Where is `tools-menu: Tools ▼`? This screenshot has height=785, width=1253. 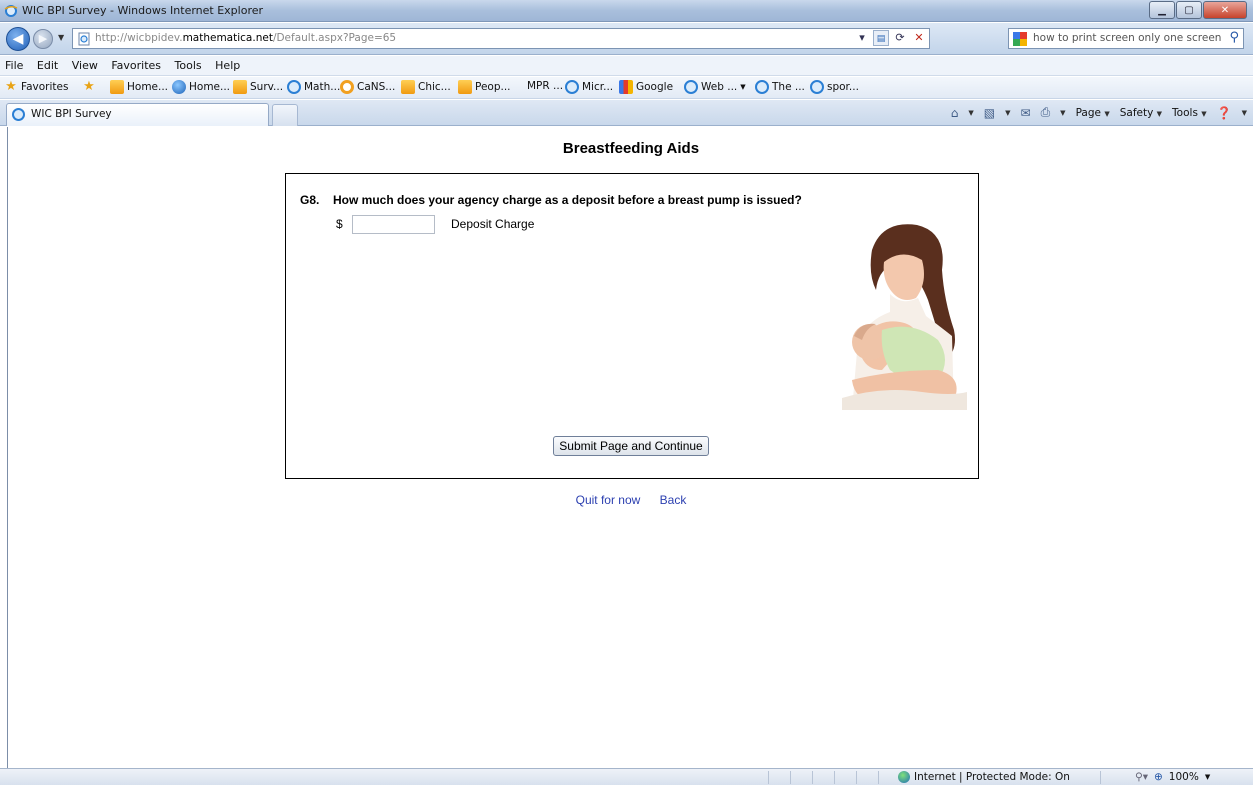
tools-menu: Tools ▼ is located at coordinates (1189, 113).